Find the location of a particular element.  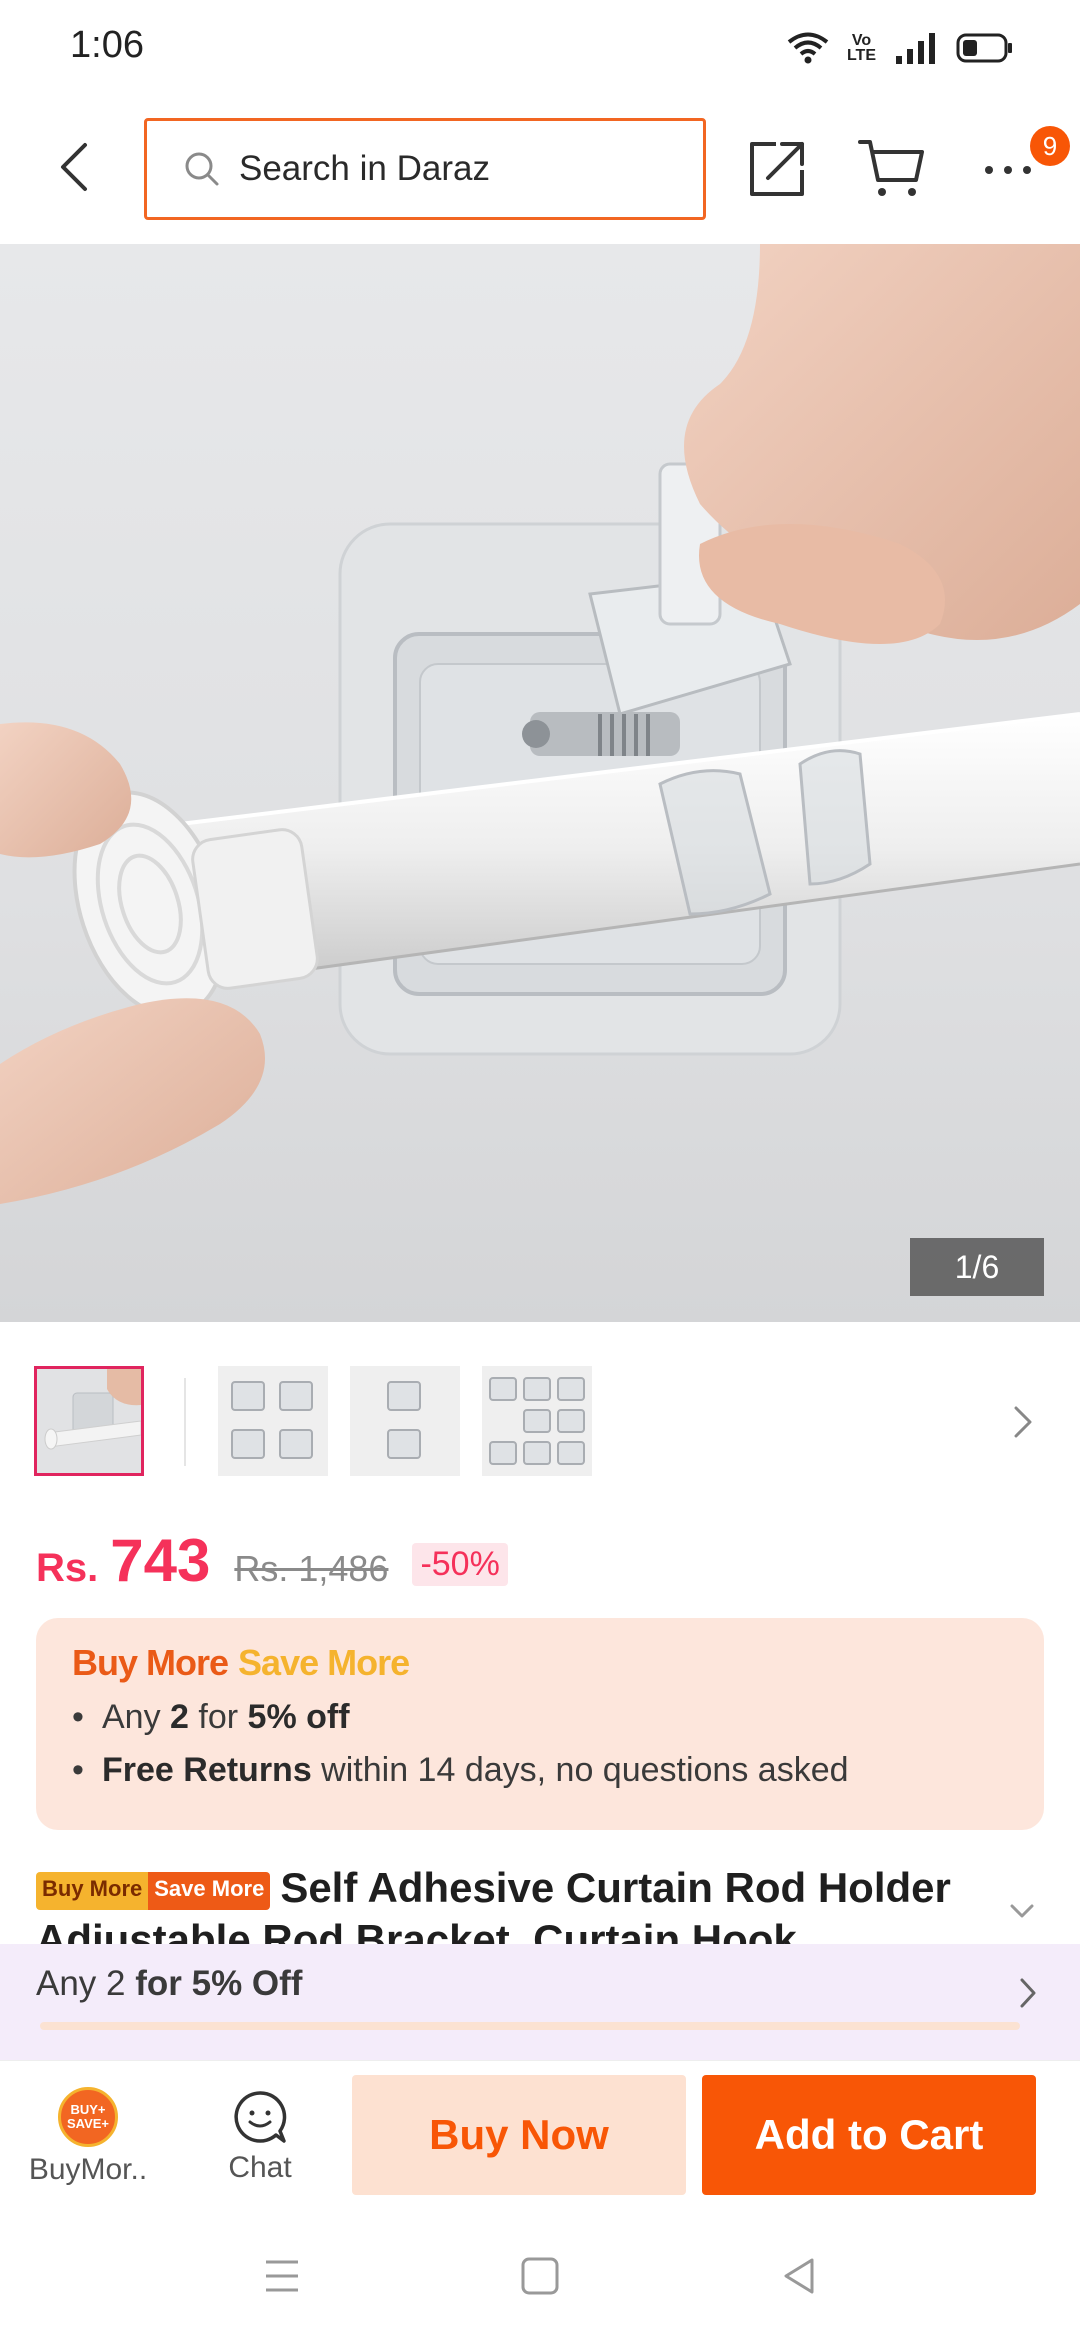

back-button is located at coordinates (74, 167).